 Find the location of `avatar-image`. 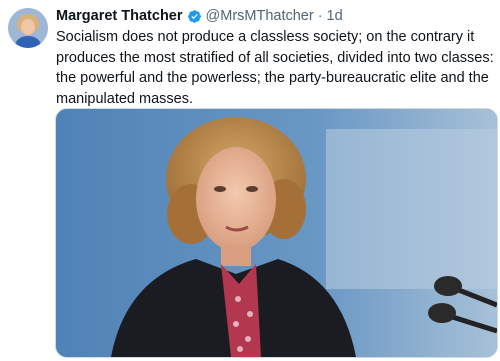

avatar-image is located at coordinates (28, 28).